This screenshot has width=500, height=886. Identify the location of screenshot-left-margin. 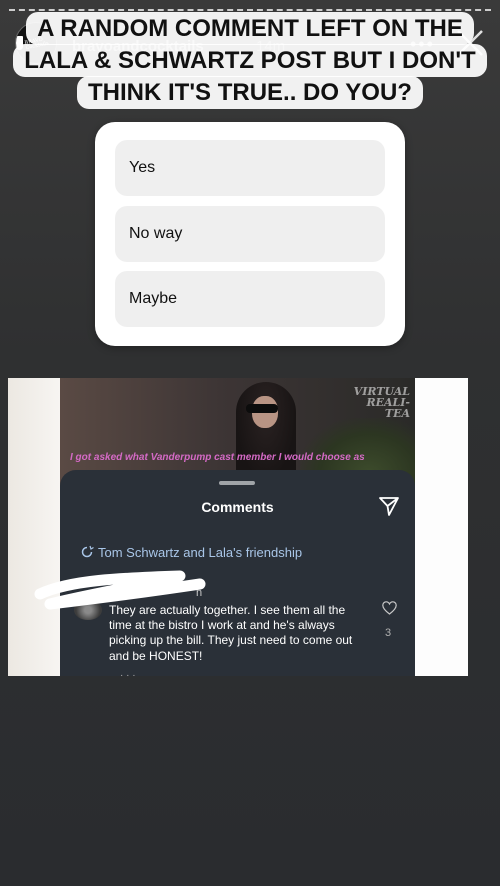
(34, 527).